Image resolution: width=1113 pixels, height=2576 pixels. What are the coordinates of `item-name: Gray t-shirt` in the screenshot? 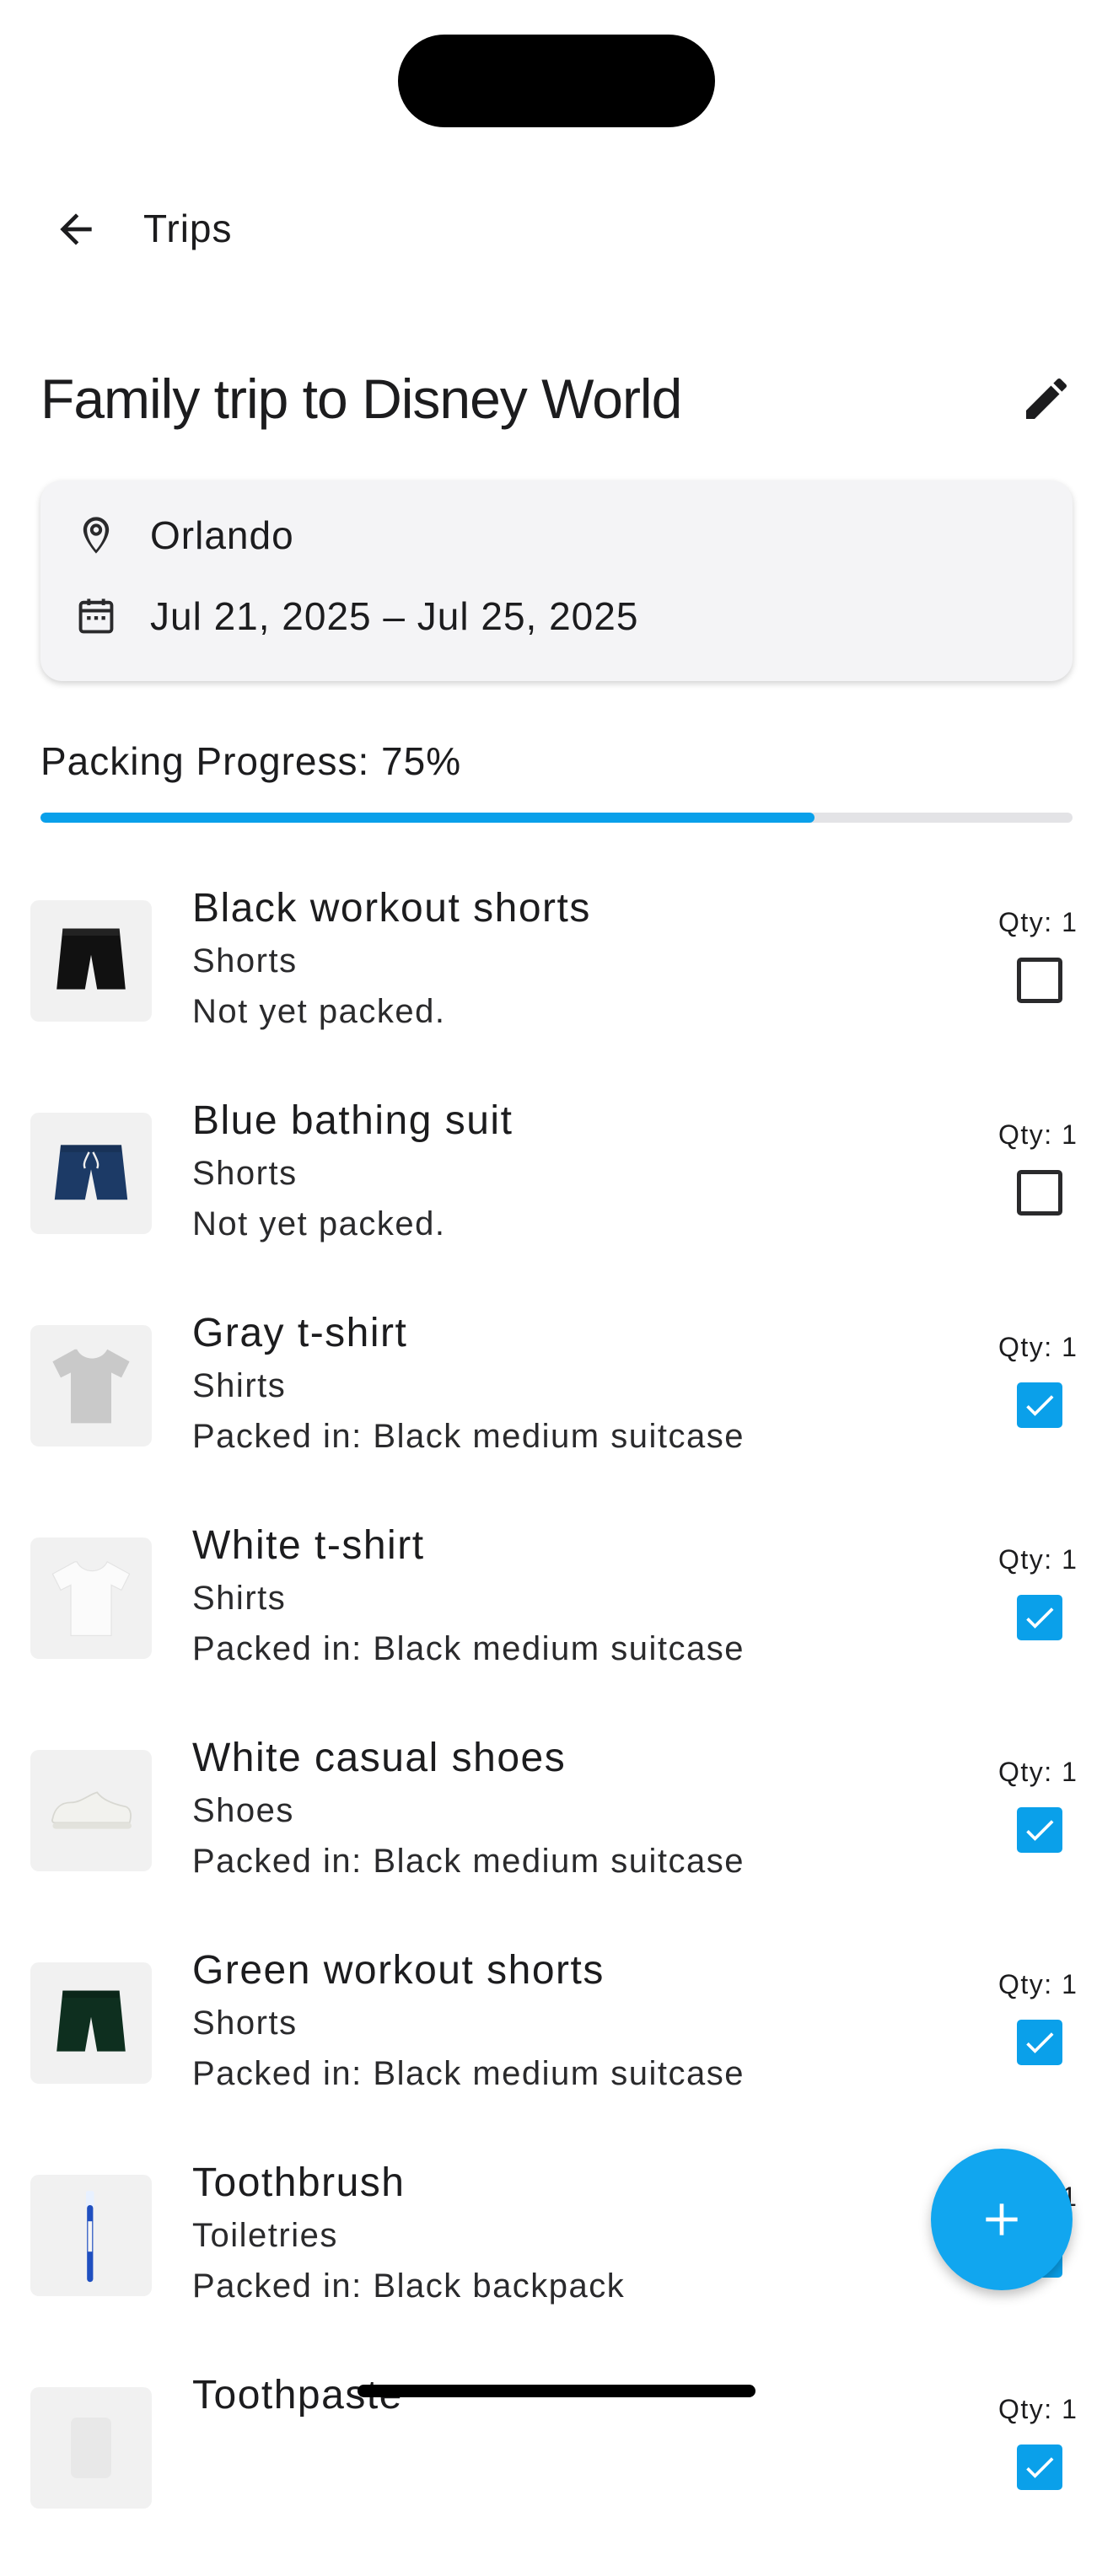 It's located at (300, 1333).